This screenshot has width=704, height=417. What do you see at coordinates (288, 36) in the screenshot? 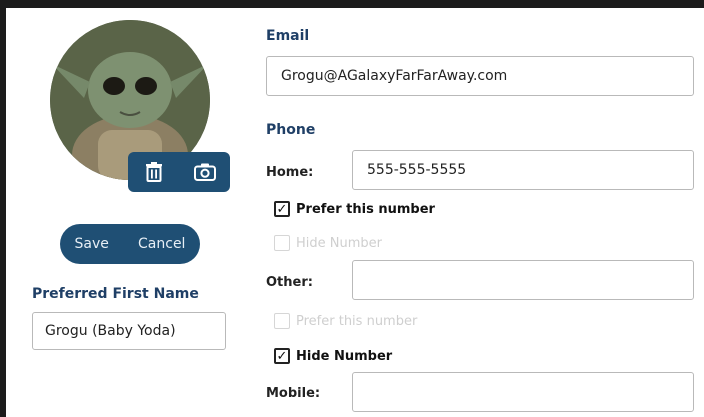
I see `email-label: Email` at bounding box center [288, 36].